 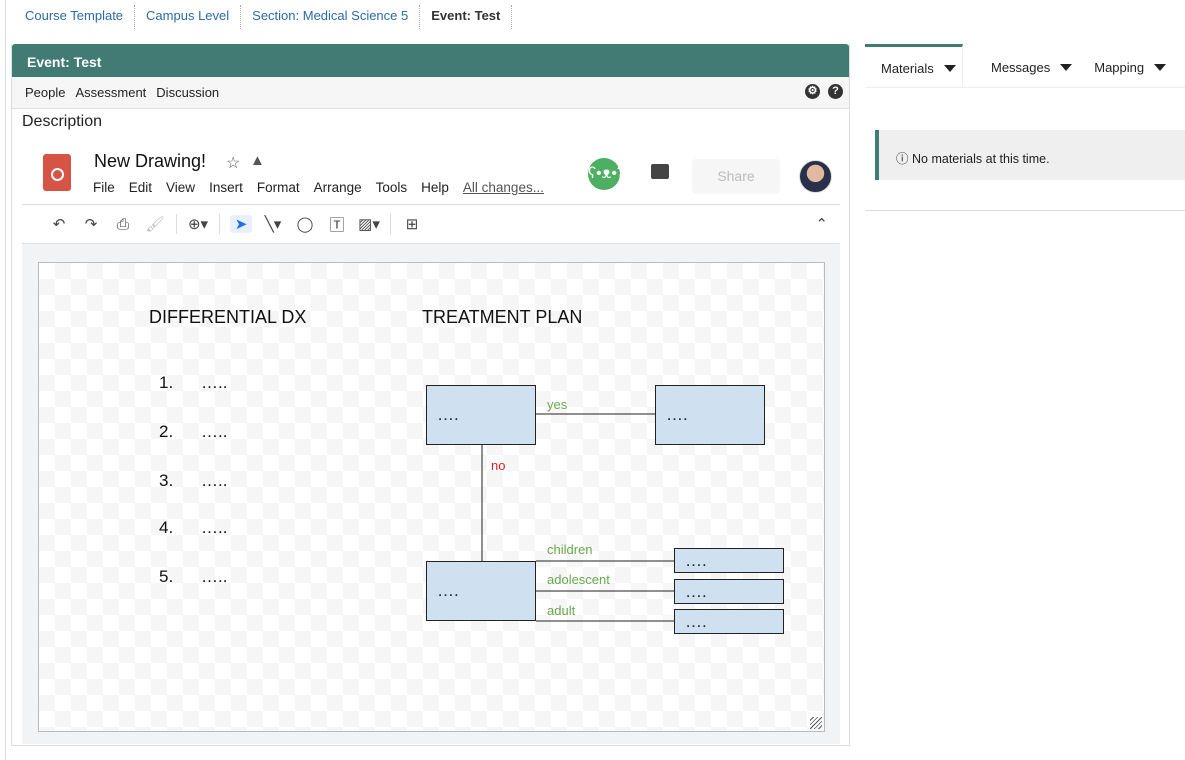 What do you see at coordinates (331, 17) in the screenshot?
I see `breadcrumb-section: Section: Medical Science 5` at bounding box center [331, 17].